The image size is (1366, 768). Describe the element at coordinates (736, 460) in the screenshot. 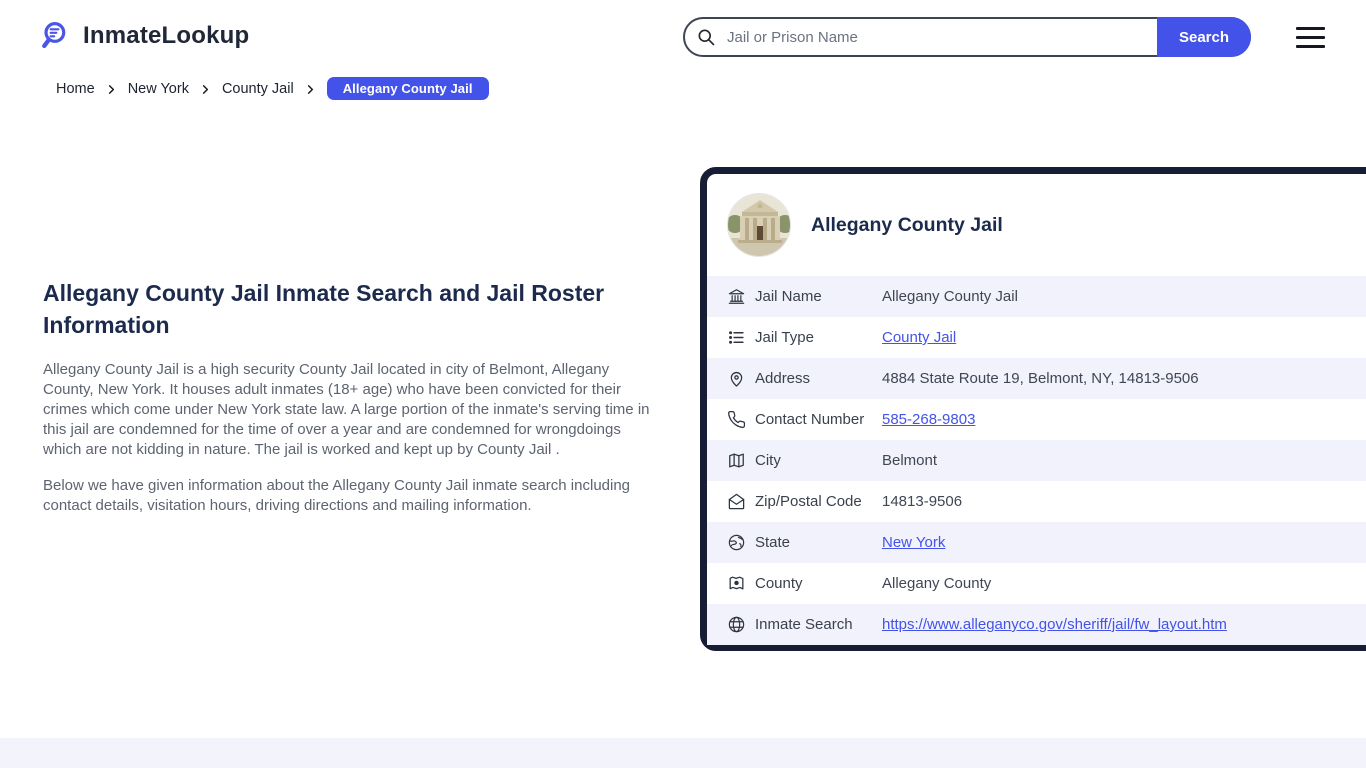

I see `map-icon` at that location.